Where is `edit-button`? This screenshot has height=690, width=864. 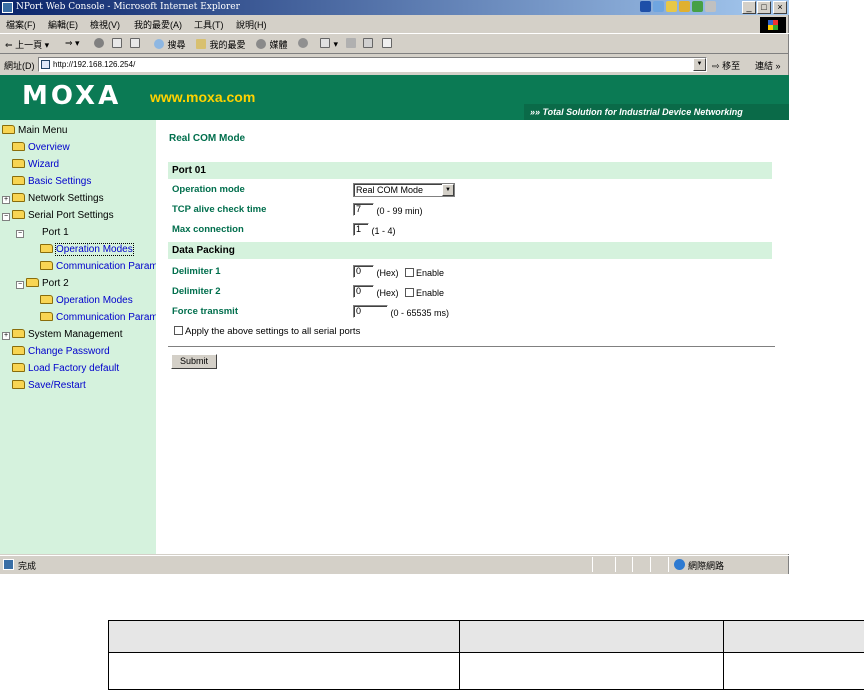
edit-button is located at coordinates (368, 43).